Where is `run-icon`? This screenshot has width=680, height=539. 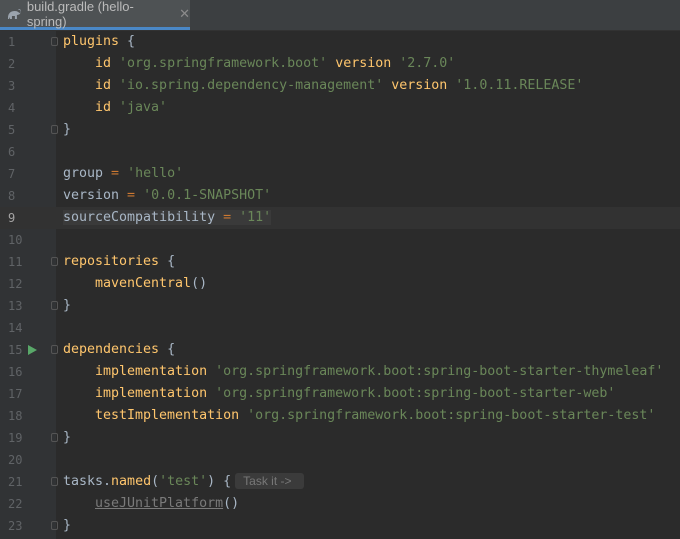
run-icon is located at coordinates (32, 350).